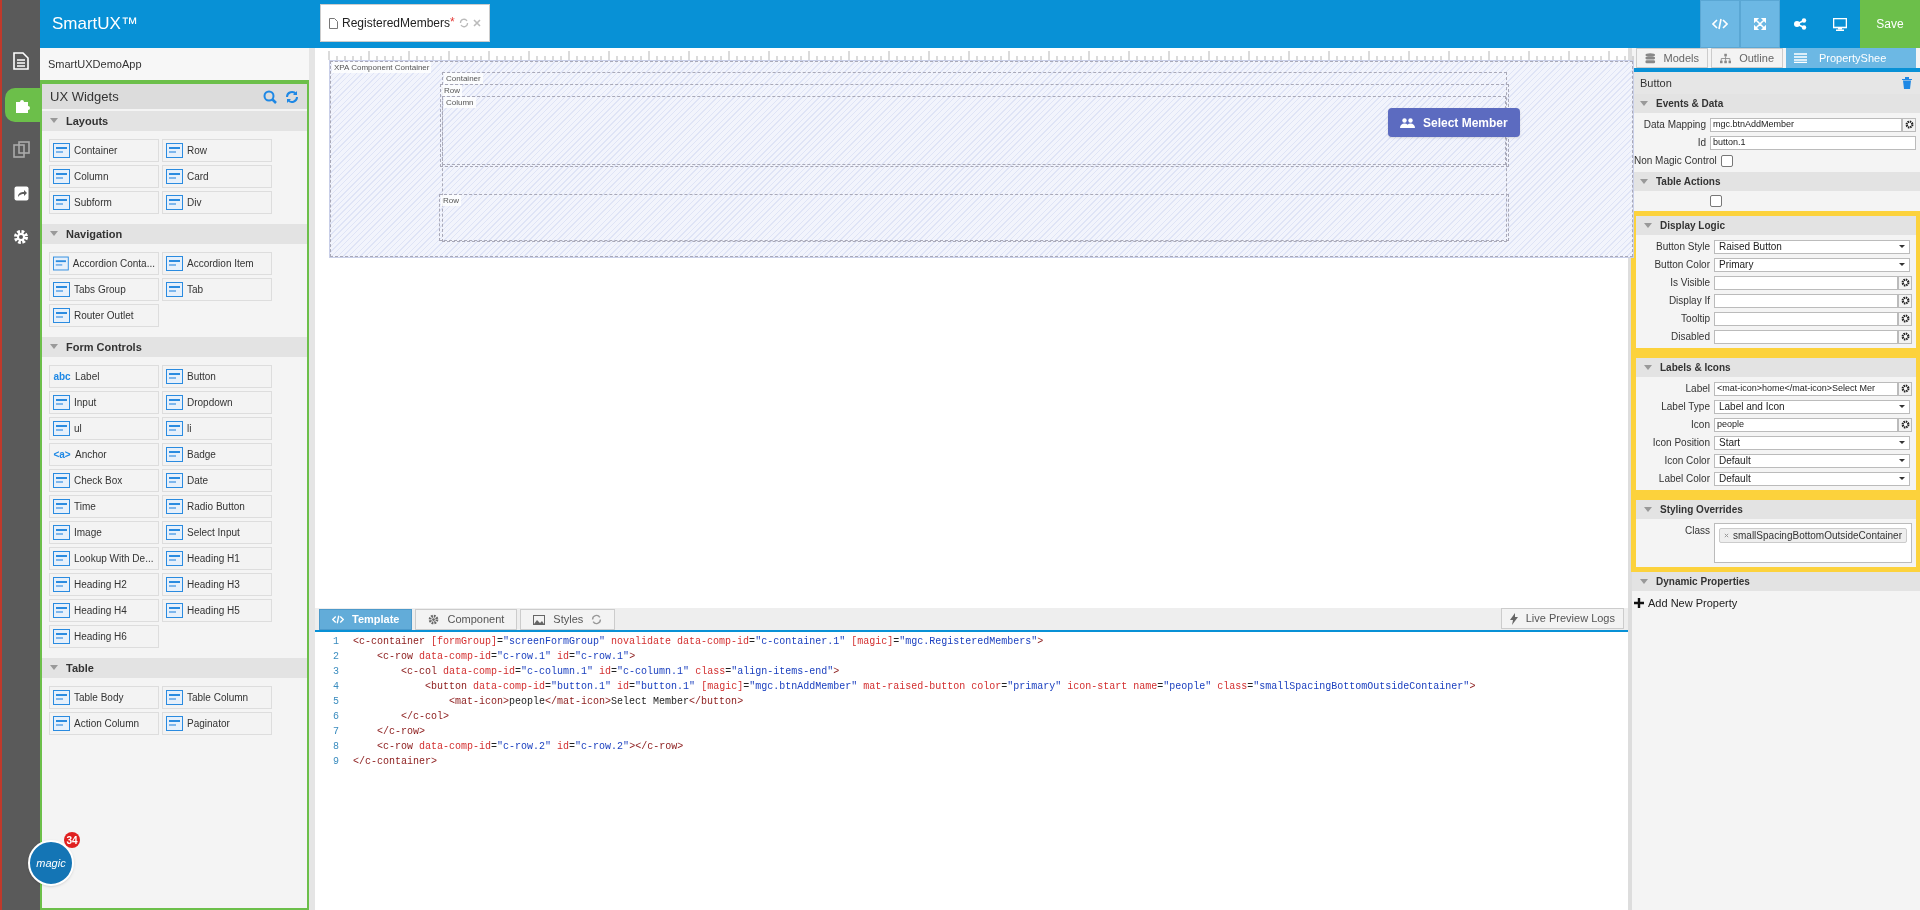  What do you see at coordinates (452, 90) in the screenshot?
I see `frame-label: Row` at bounding box center [452, 90].